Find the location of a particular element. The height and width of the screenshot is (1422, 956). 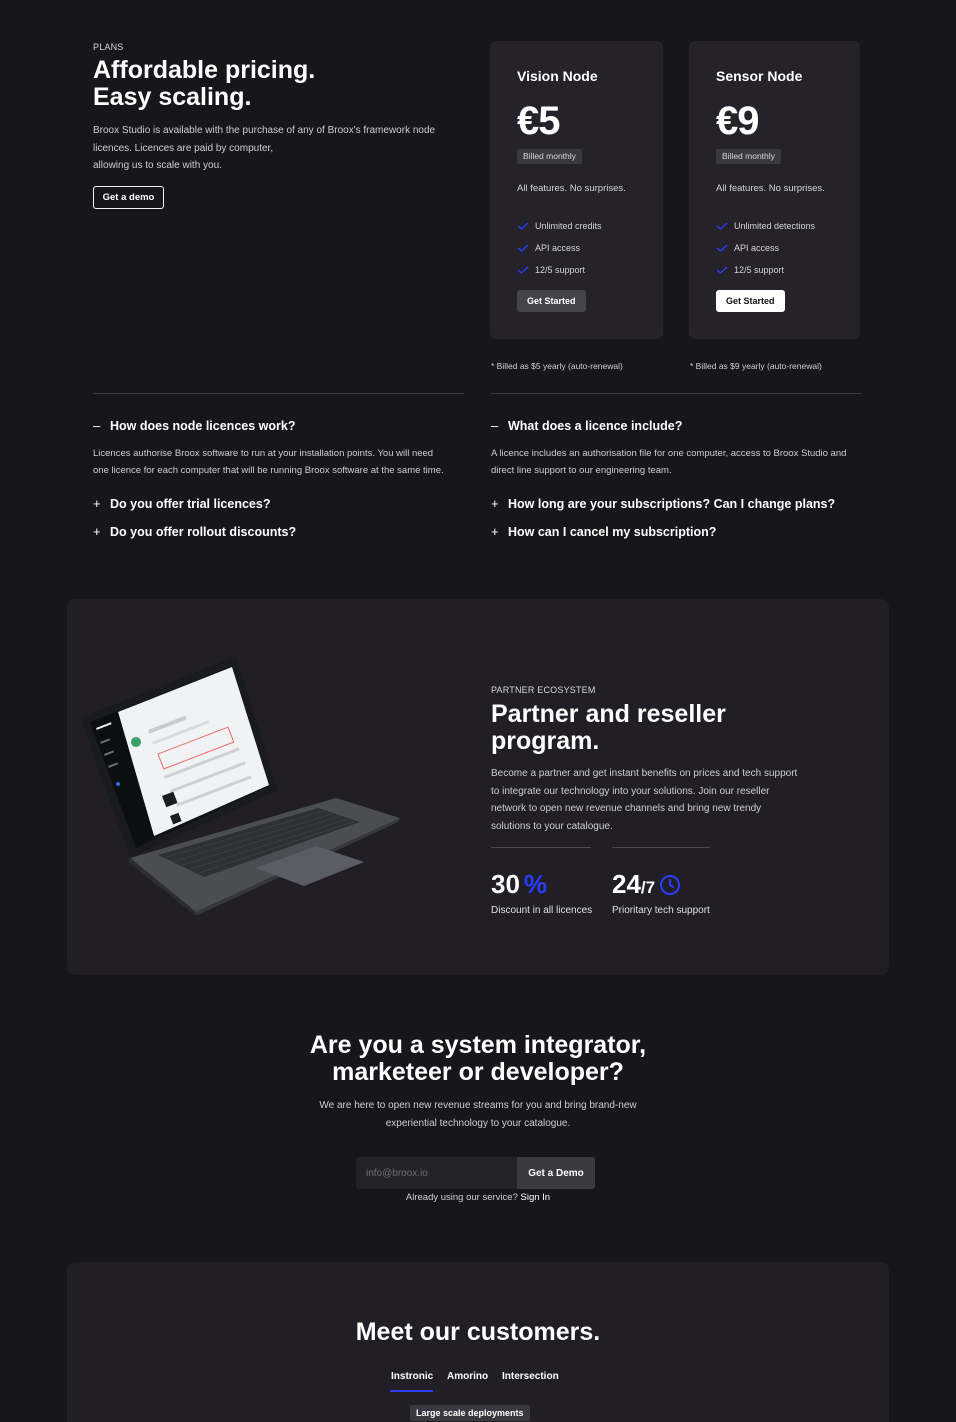

percent-icon: % is located at coordinates (535, 884).